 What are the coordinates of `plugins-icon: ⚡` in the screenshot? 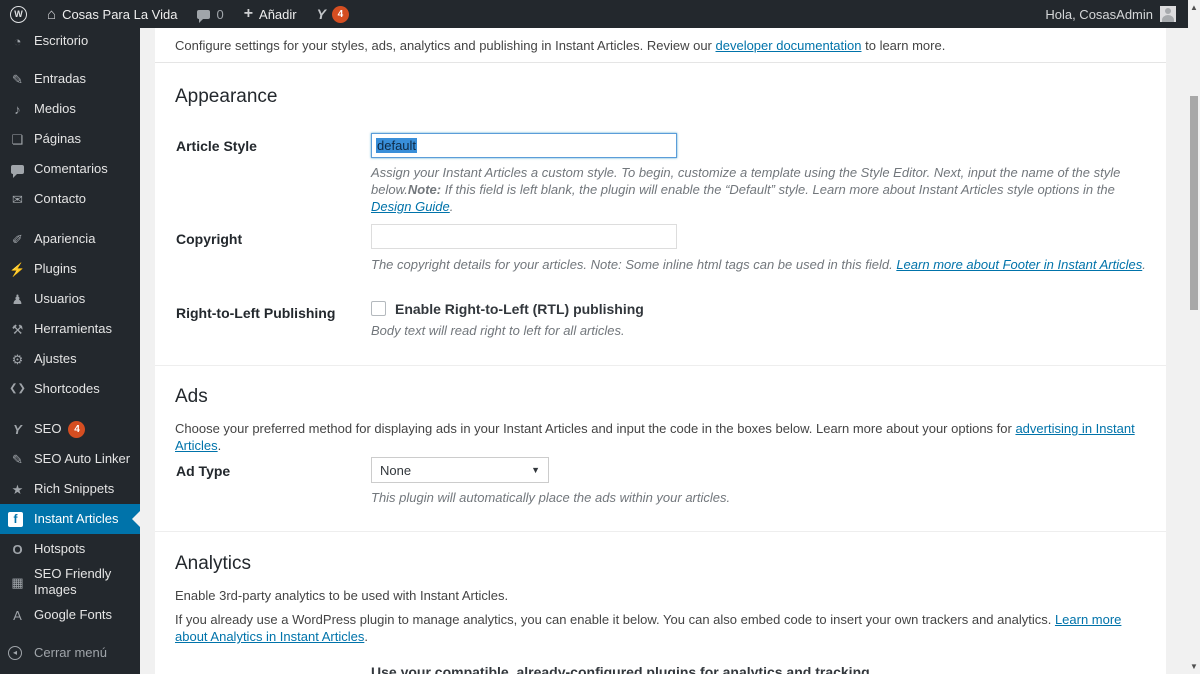 It's located at (17, 269).